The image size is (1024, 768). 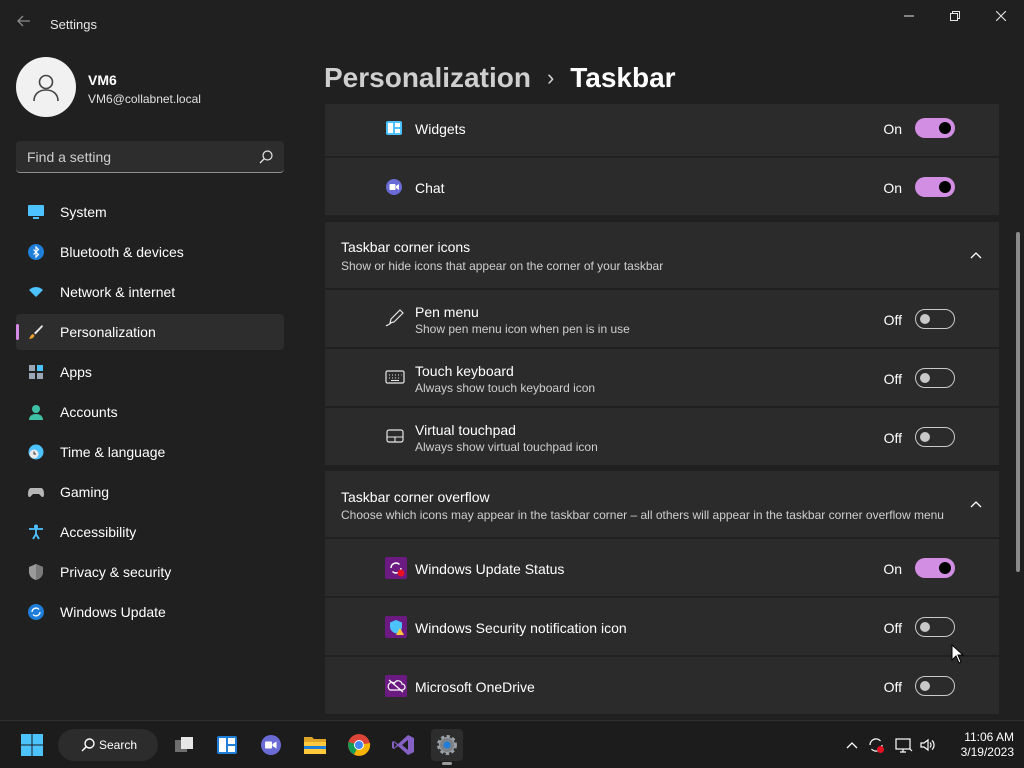 I want to click on settings-gear-icon, so click(x=447, y=747).